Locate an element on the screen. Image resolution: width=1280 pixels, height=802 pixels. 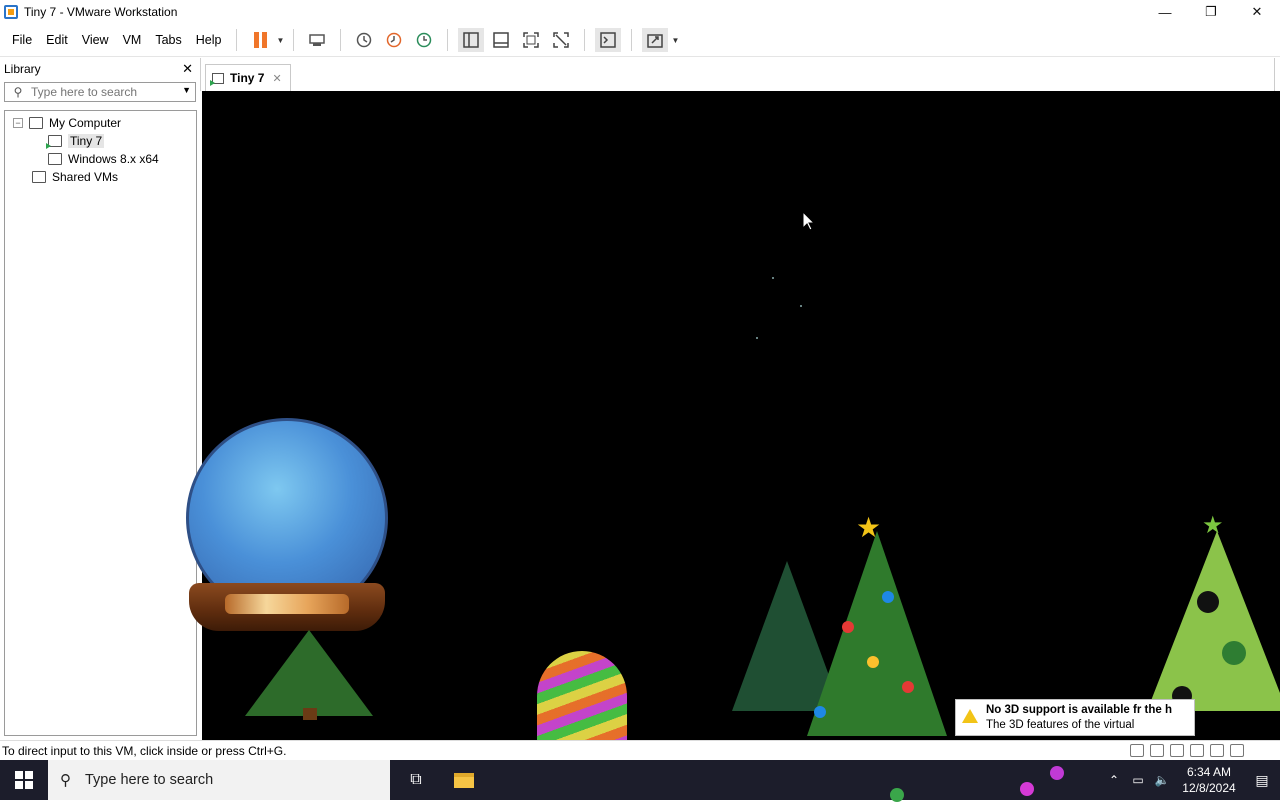
unity-button is located at coordinates (561, 40).